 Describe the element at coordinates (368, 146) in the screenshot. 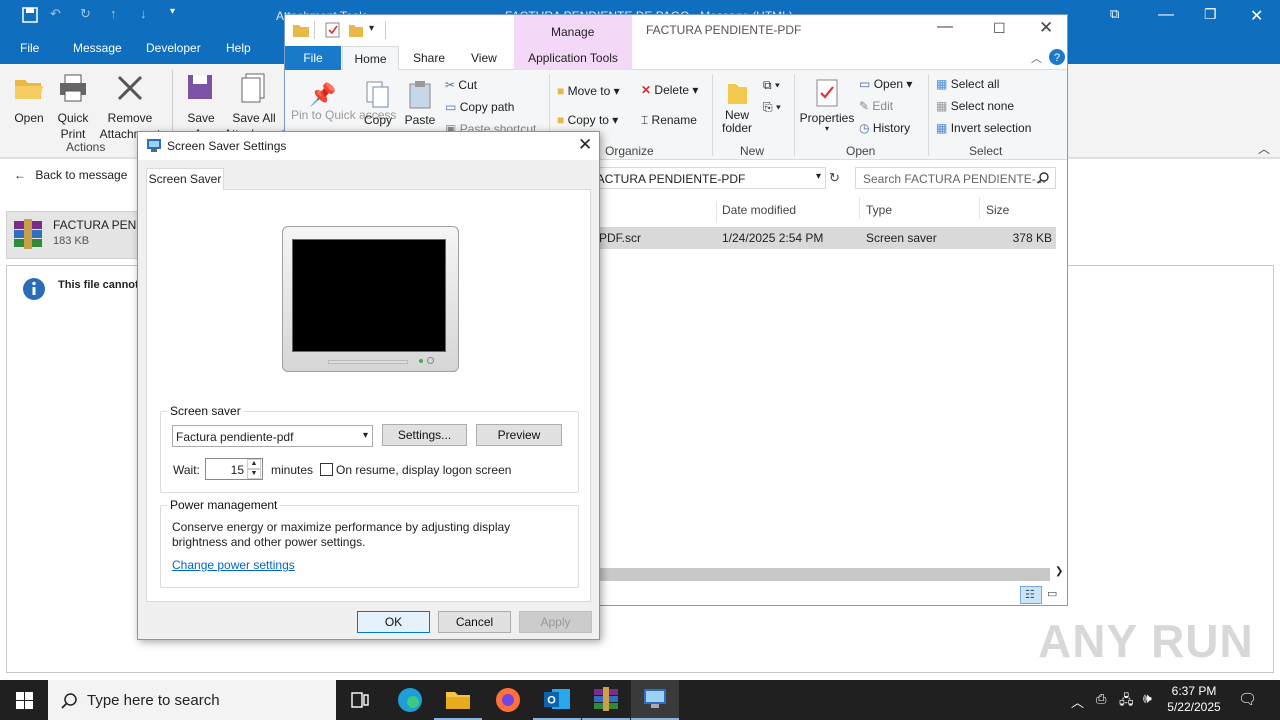

I see `dialog-titlebar: Screen Saver Settings ✕` at that location.